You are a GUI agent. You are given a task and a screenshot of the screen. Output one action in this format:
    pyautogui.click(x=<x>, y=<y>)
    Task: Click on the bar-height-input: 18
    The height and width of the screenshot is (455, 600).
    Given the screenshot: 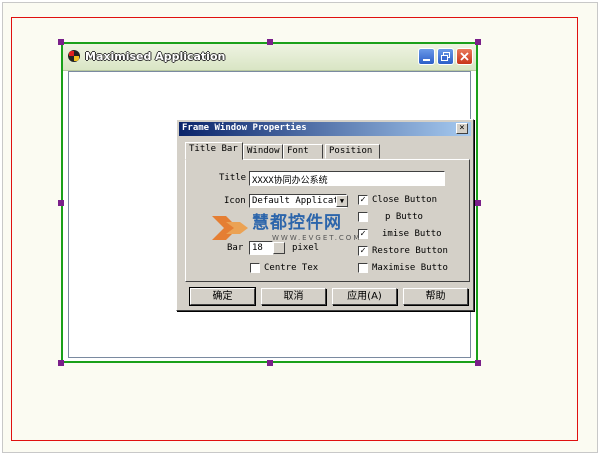 What is the action you would take?
    pyautogui.click(x=261, y=248)
    